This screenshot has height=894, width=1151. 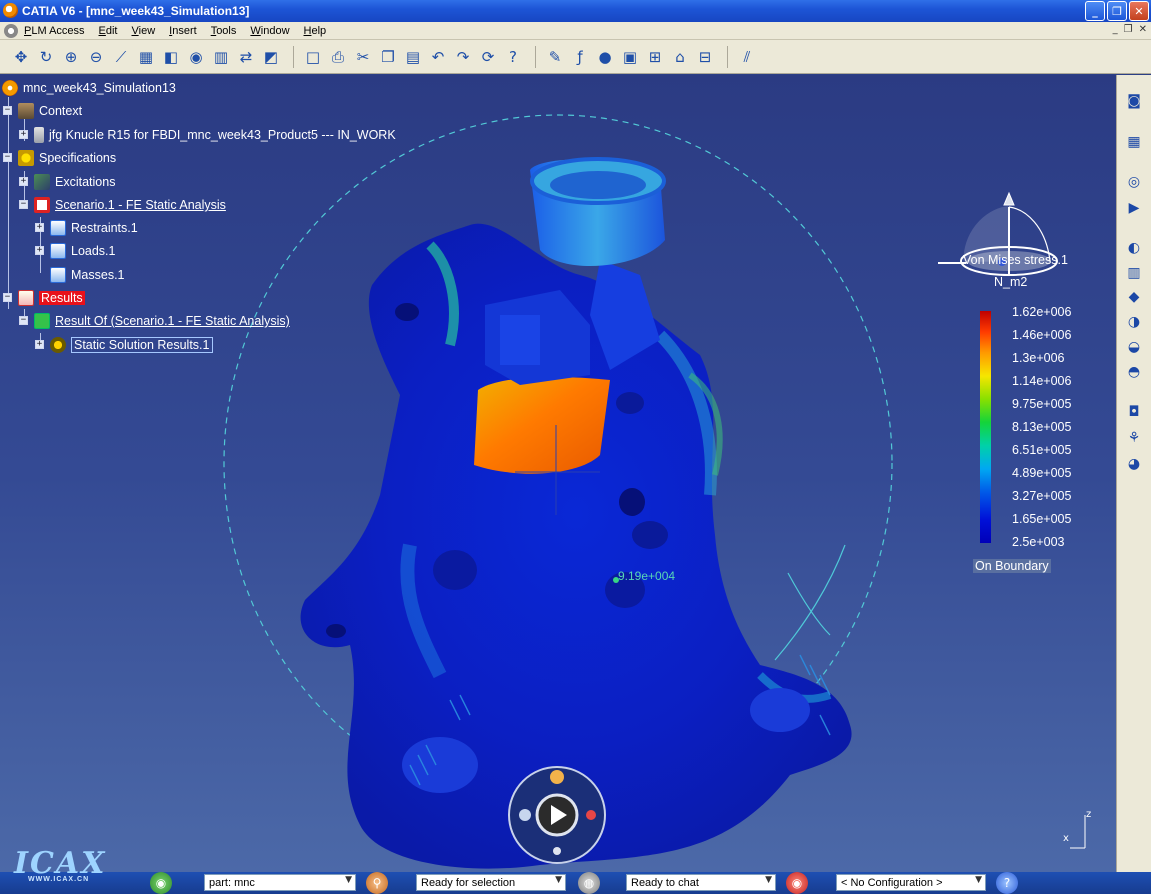 What do you see at coordinates (94, 228) in the screenshot?
I see `tree-item-restraints: Restraints.1` at bounding box center [94, 228].